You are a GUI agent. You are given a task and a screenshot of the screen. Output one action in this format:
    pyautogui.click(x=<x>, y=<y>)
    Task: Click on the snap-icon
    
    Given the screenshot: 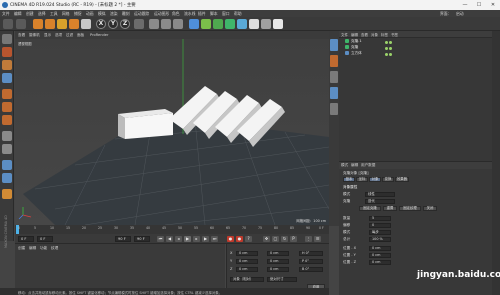 What is the action you would take?
    pyautogui.click(x=7, y=165)
    